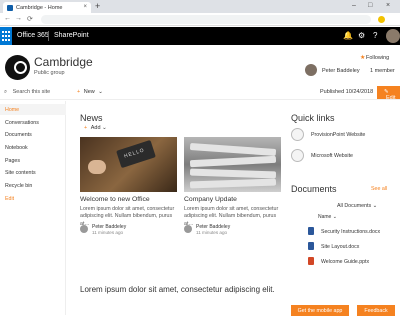 This screenshot has height=316, width=400. Describe the element at coordinates (20, 173) in the screenshot. I see `nav-item-site-contents: Site contents` at that location.